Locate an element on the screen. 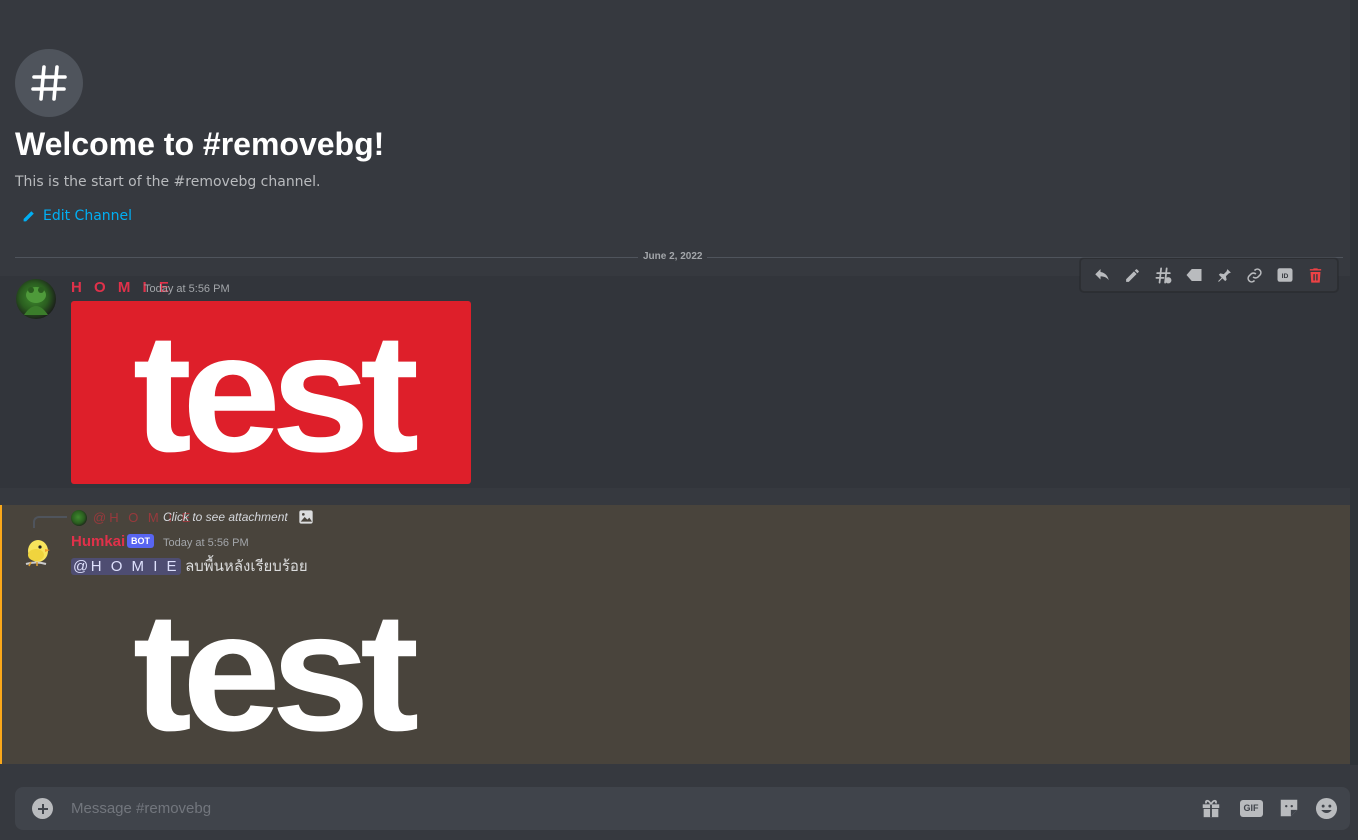 This screenshot has width=1358, height=840. delete-icon is located at coordinates (1316, 275).